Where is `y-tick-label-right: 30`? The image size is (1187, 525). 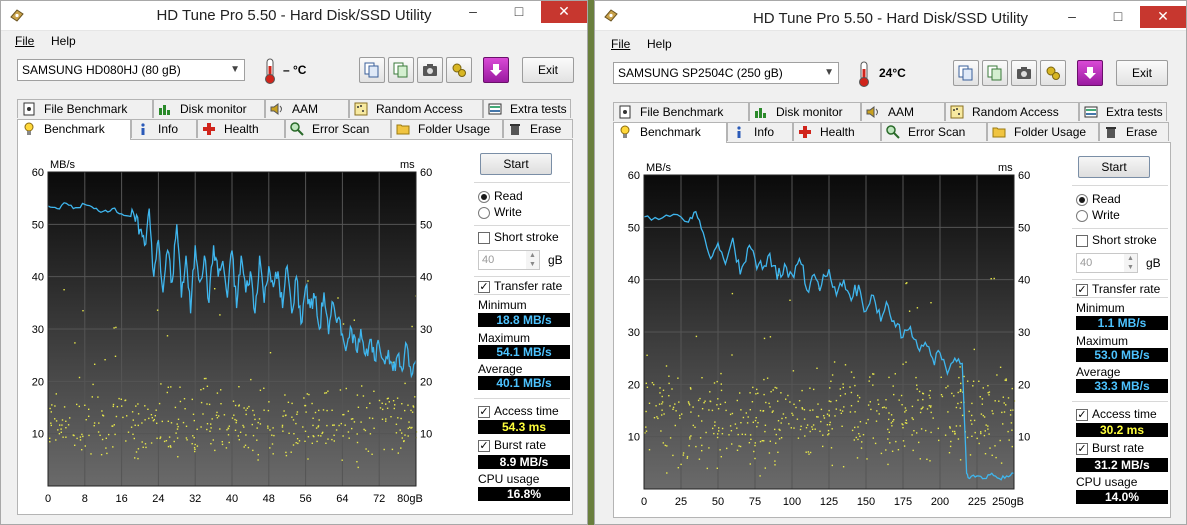
y-tick-label-right: 30 is located at coordinates (426, 330).